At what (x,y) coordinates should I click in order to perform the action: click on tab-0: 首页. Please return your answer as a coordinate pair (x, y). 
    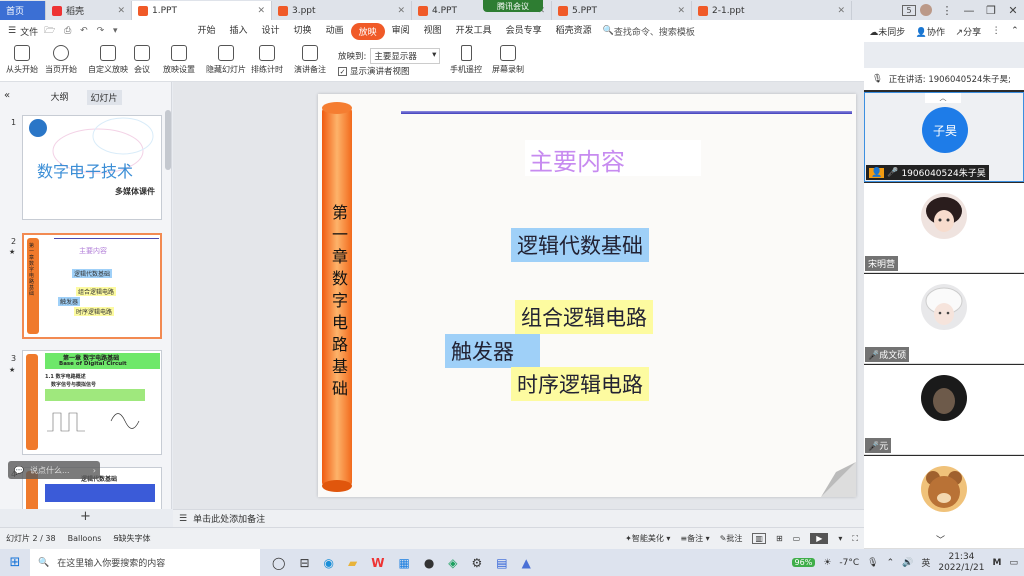
    Looking at the image, I should click on (23, 10).